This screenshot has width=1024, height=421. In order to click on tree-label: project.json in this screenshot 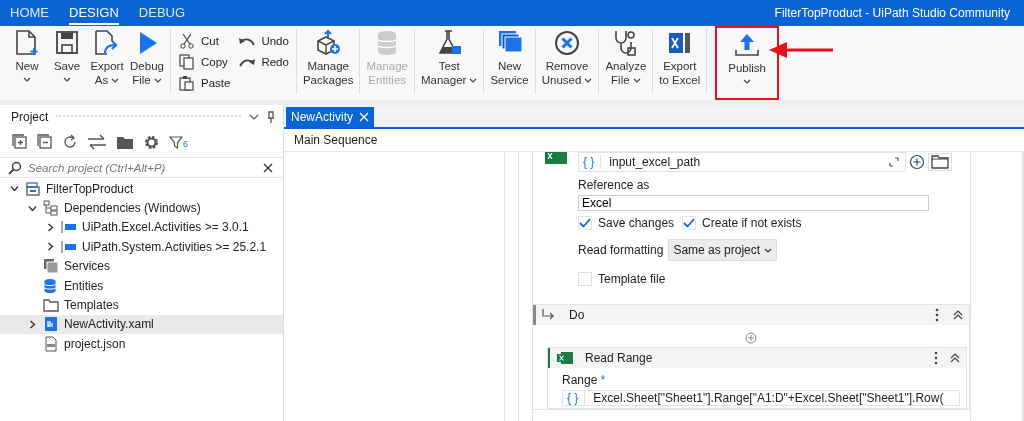, I will do `click(95, 343)`.